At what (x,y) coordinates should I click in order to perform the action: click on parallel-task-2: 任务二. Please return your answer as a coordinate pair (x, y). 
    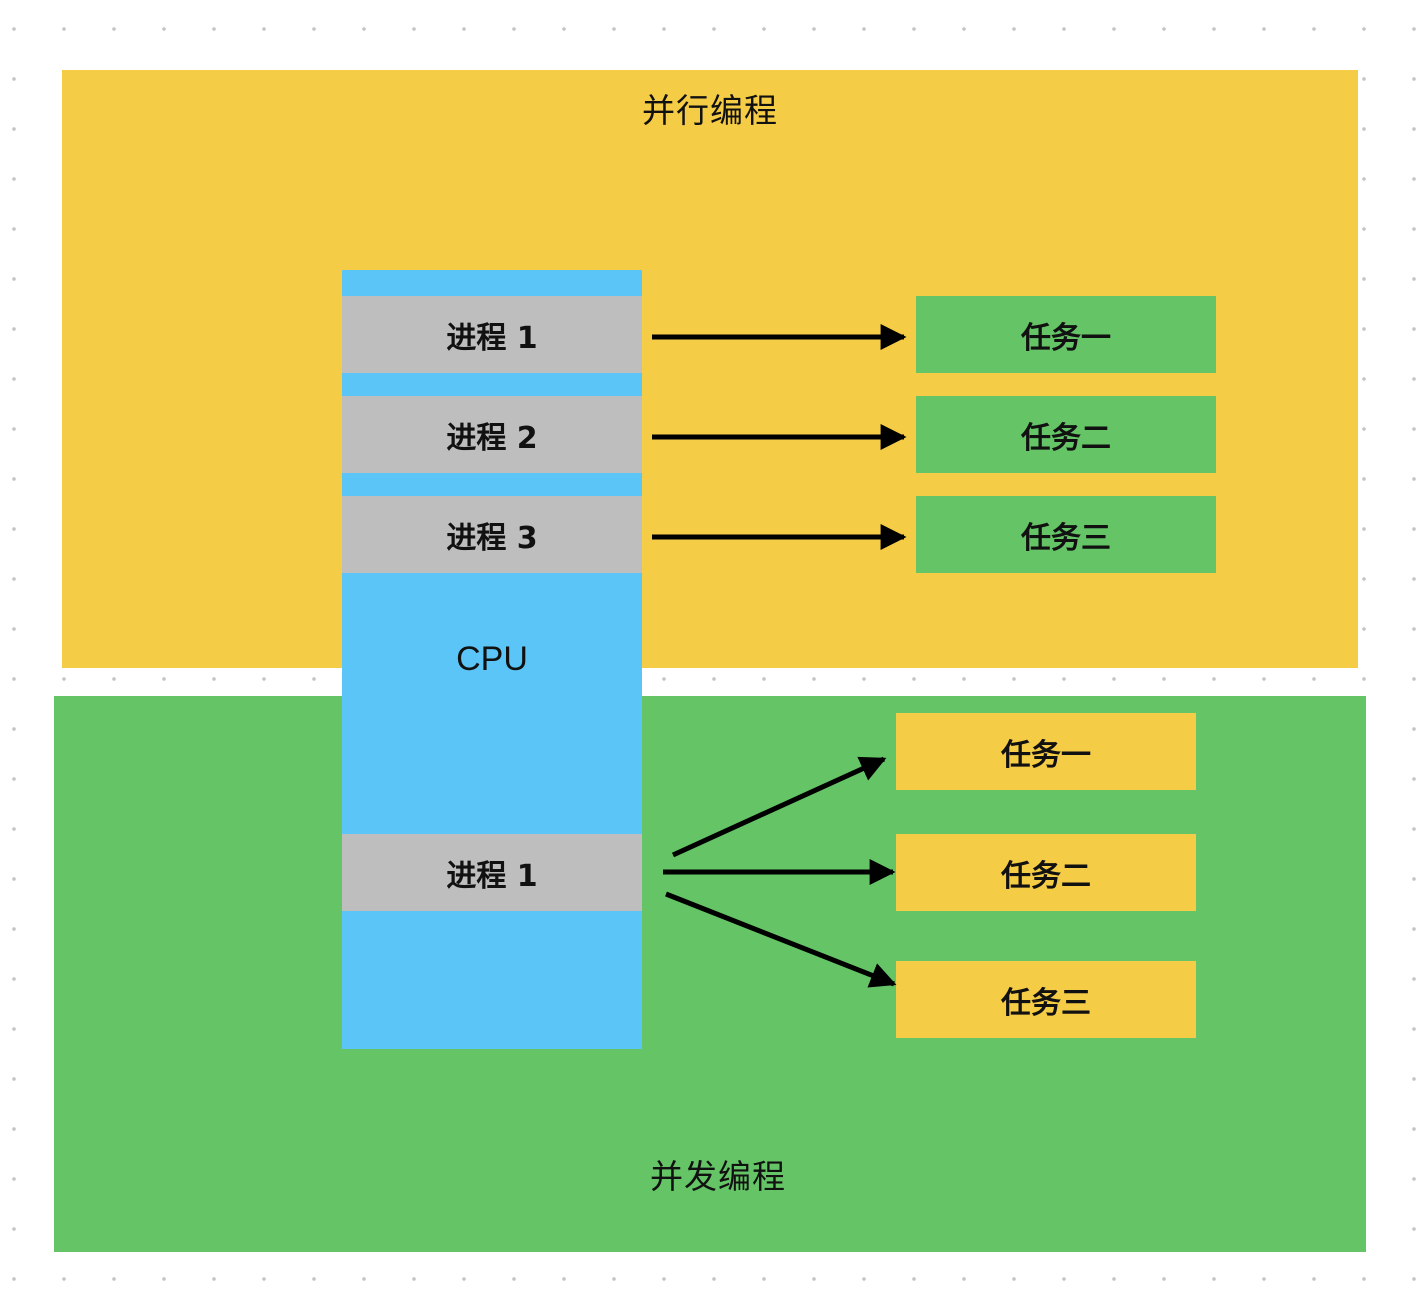
    Looking at the image, I should click on (1066, 434).